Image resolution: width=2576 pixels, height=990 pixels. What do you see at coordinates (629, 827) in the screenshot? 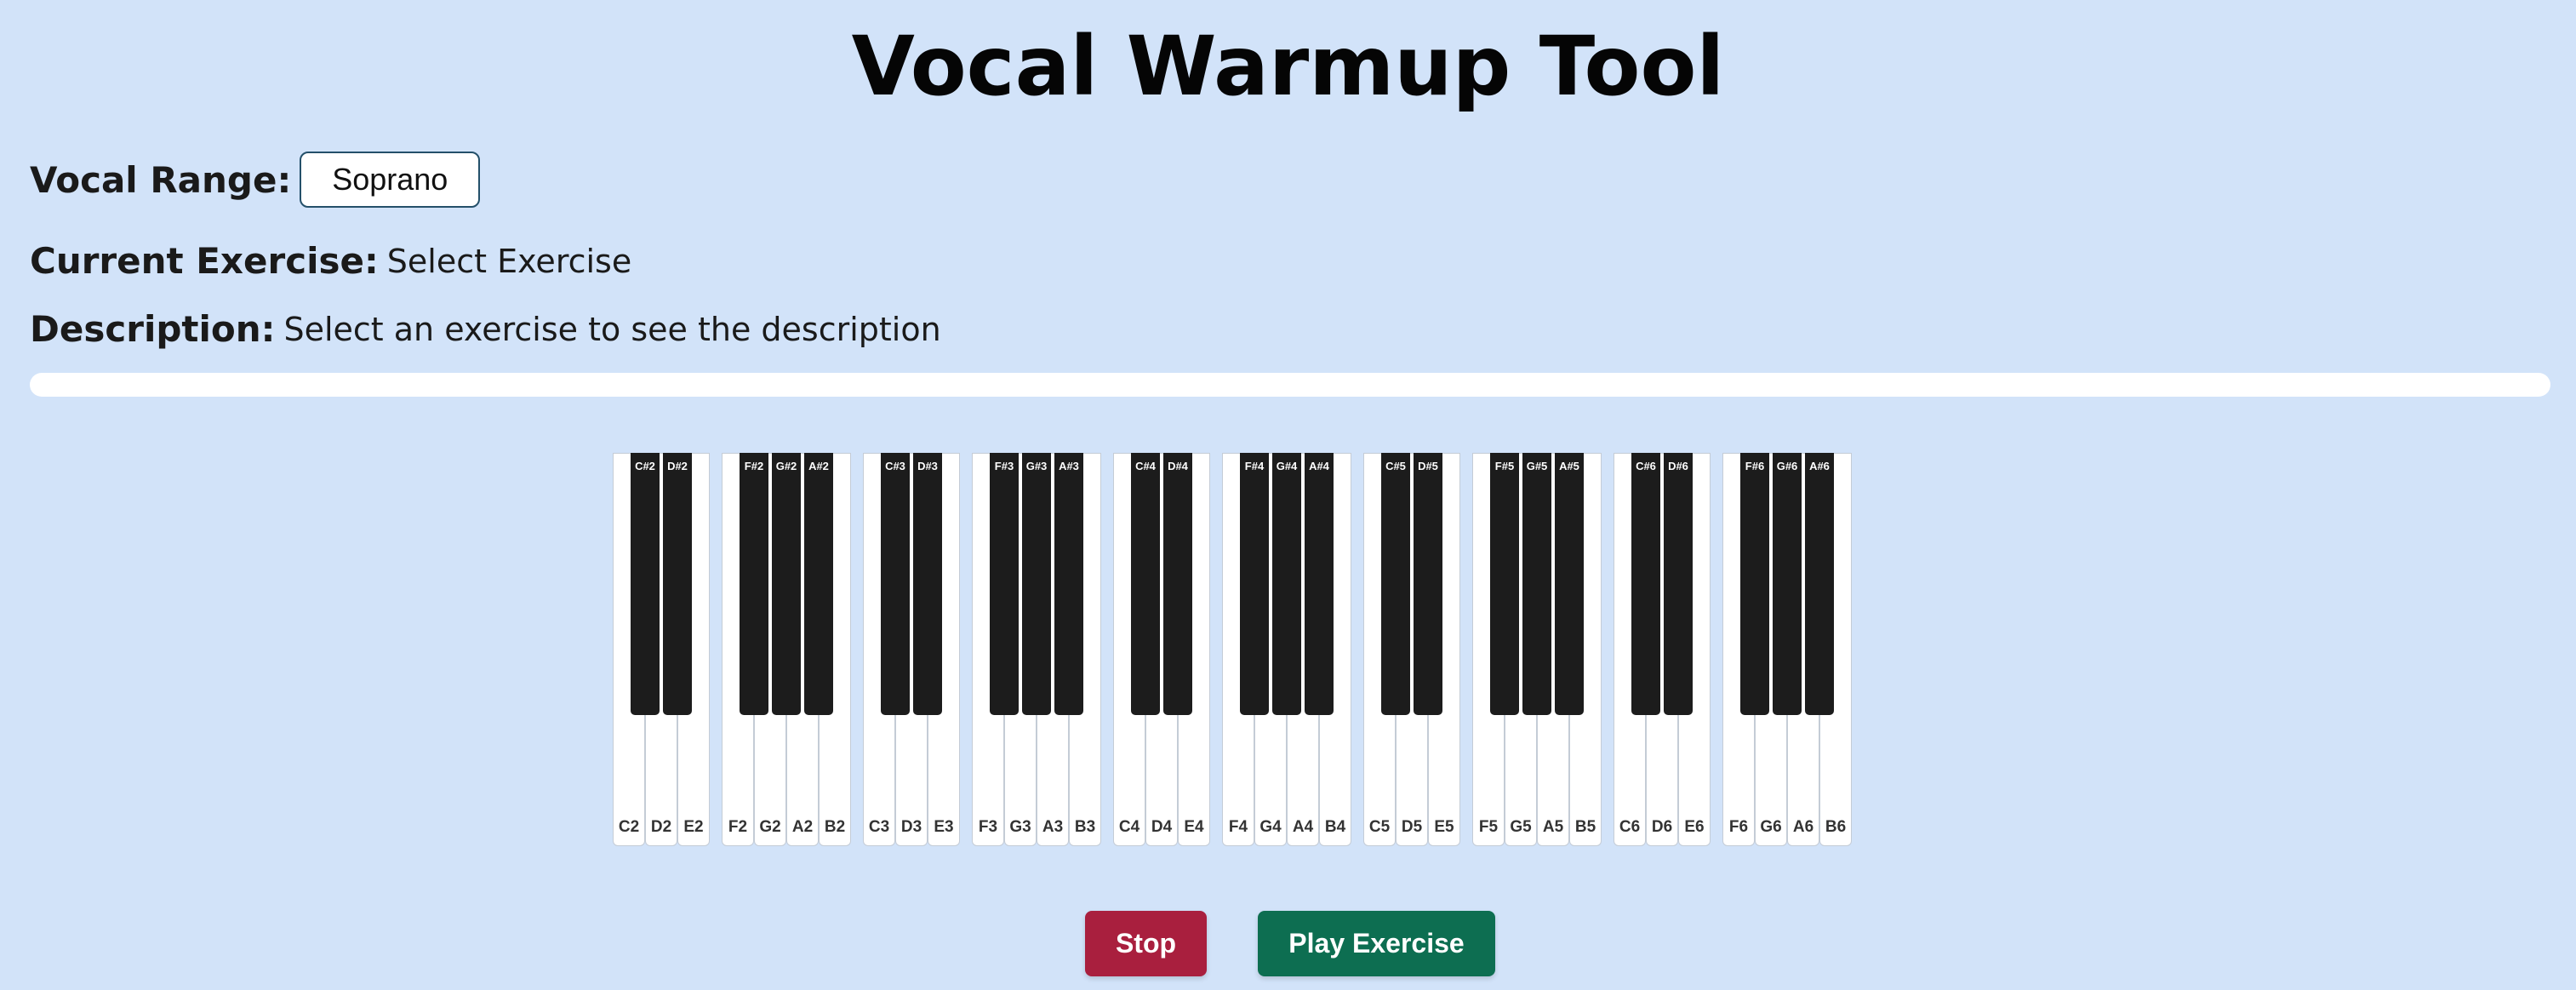
I see `white-key-label: C2` at bounding box center [629, 827].